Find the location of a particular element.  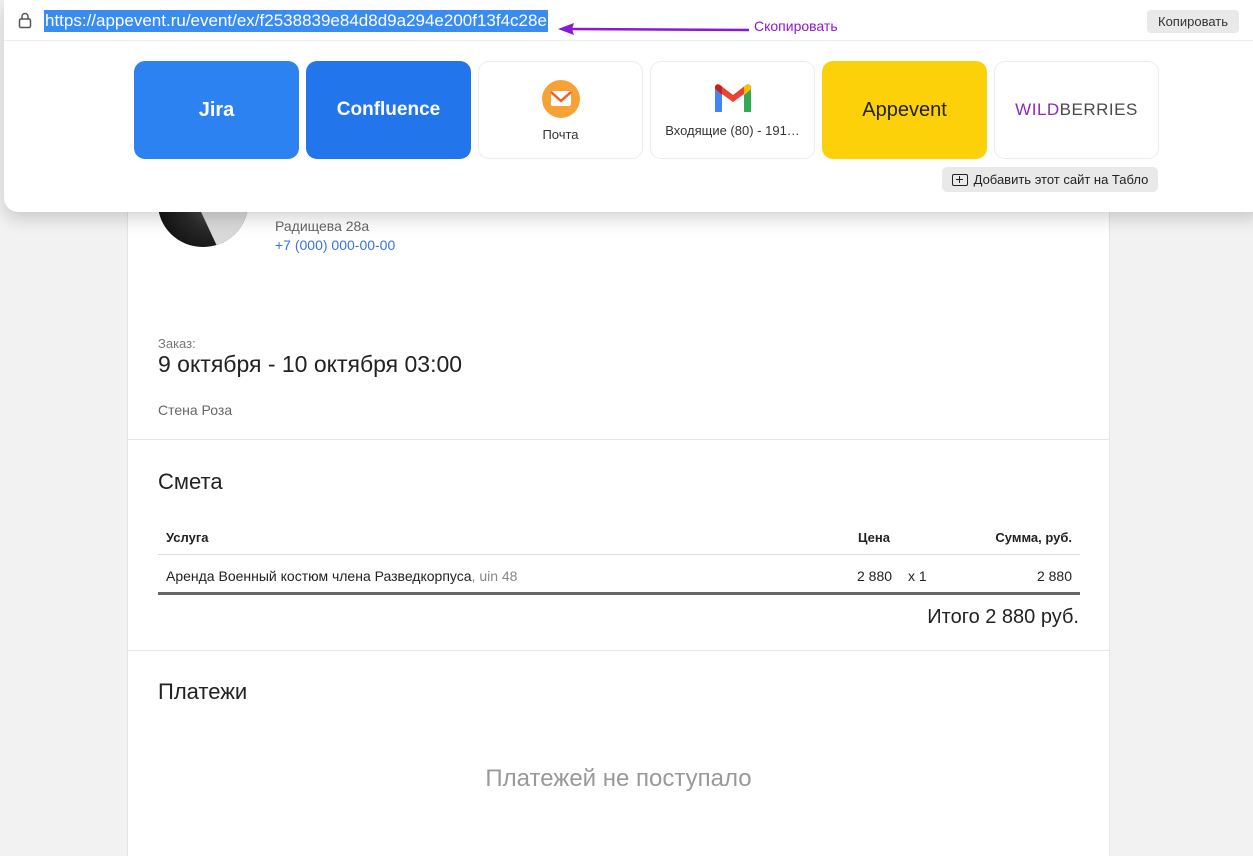

order-label: Заказ: is located at coordinates (177, 343).